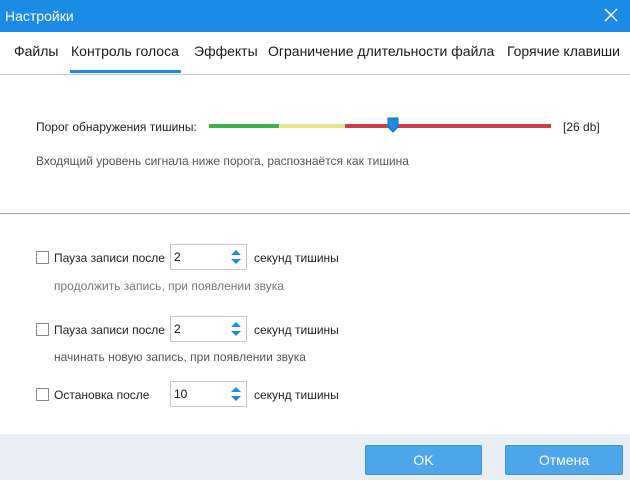 The width and height of the screenshot is (630, 480). Describe the element at coordinates (208, 394) in the screenshot. I see `stop-after-stepper: 10` at that location.